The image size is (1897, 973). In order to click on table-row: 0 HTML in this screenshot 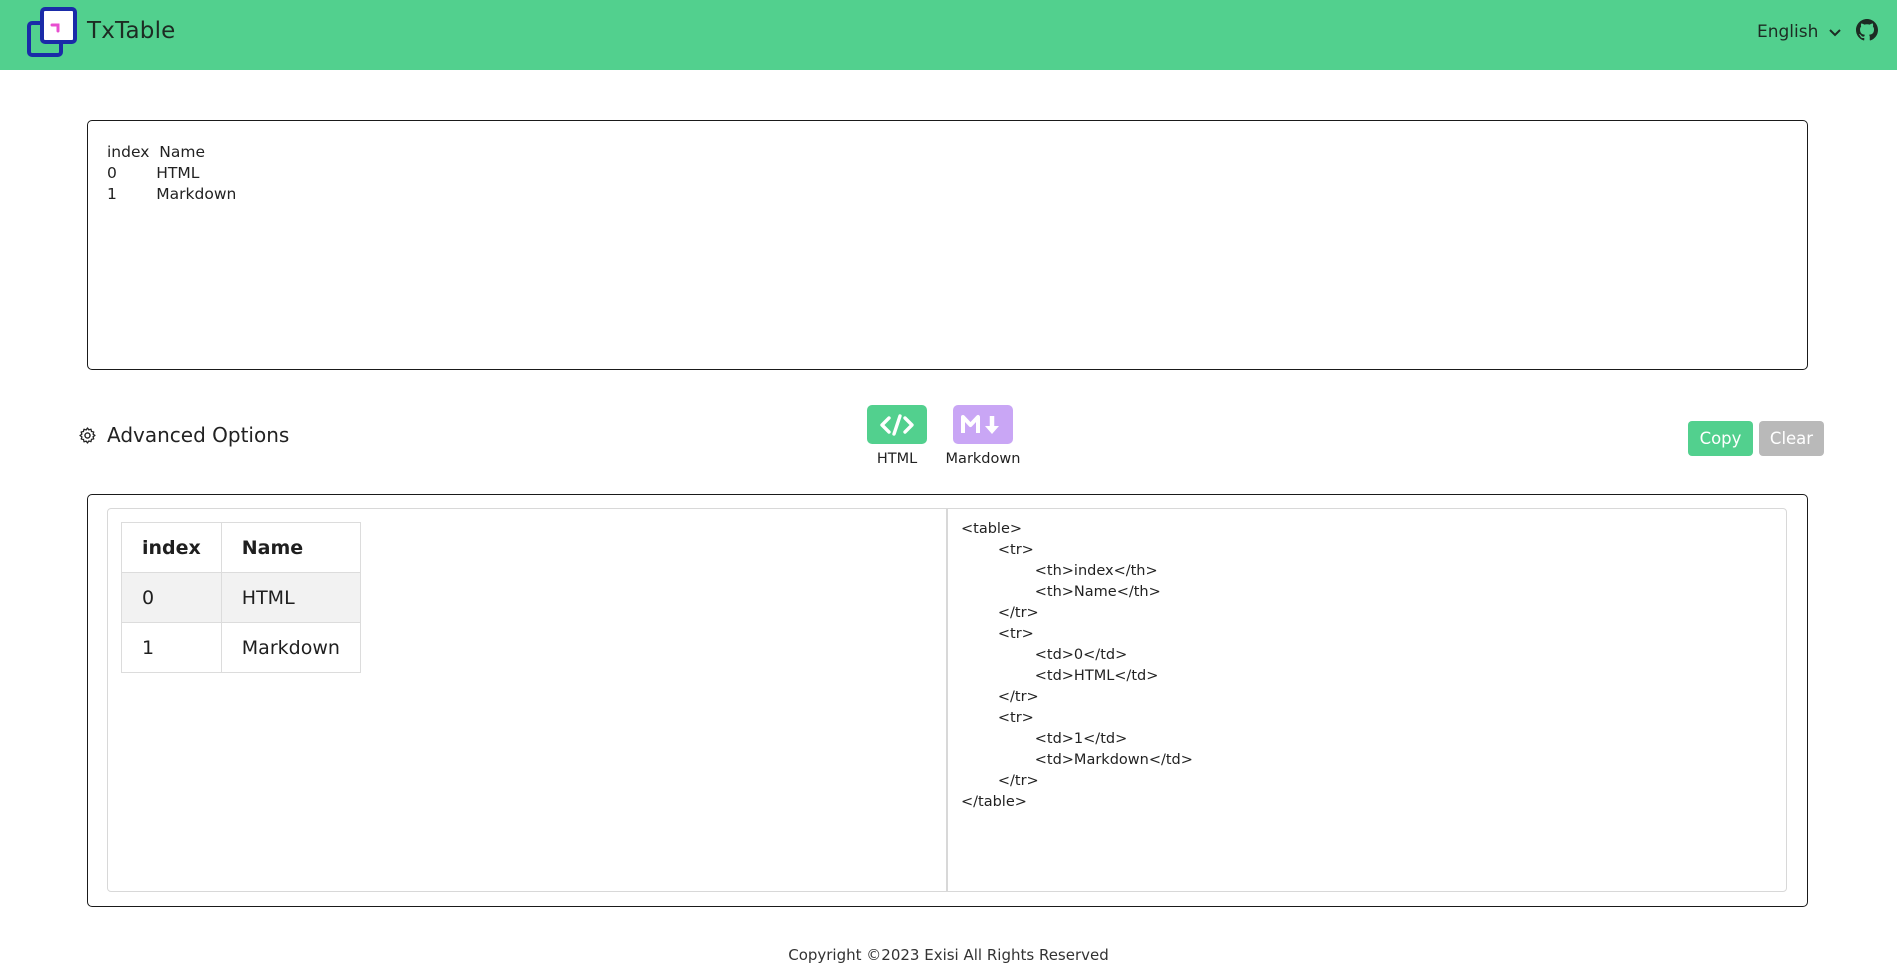, I will do `click(241, 597)`.